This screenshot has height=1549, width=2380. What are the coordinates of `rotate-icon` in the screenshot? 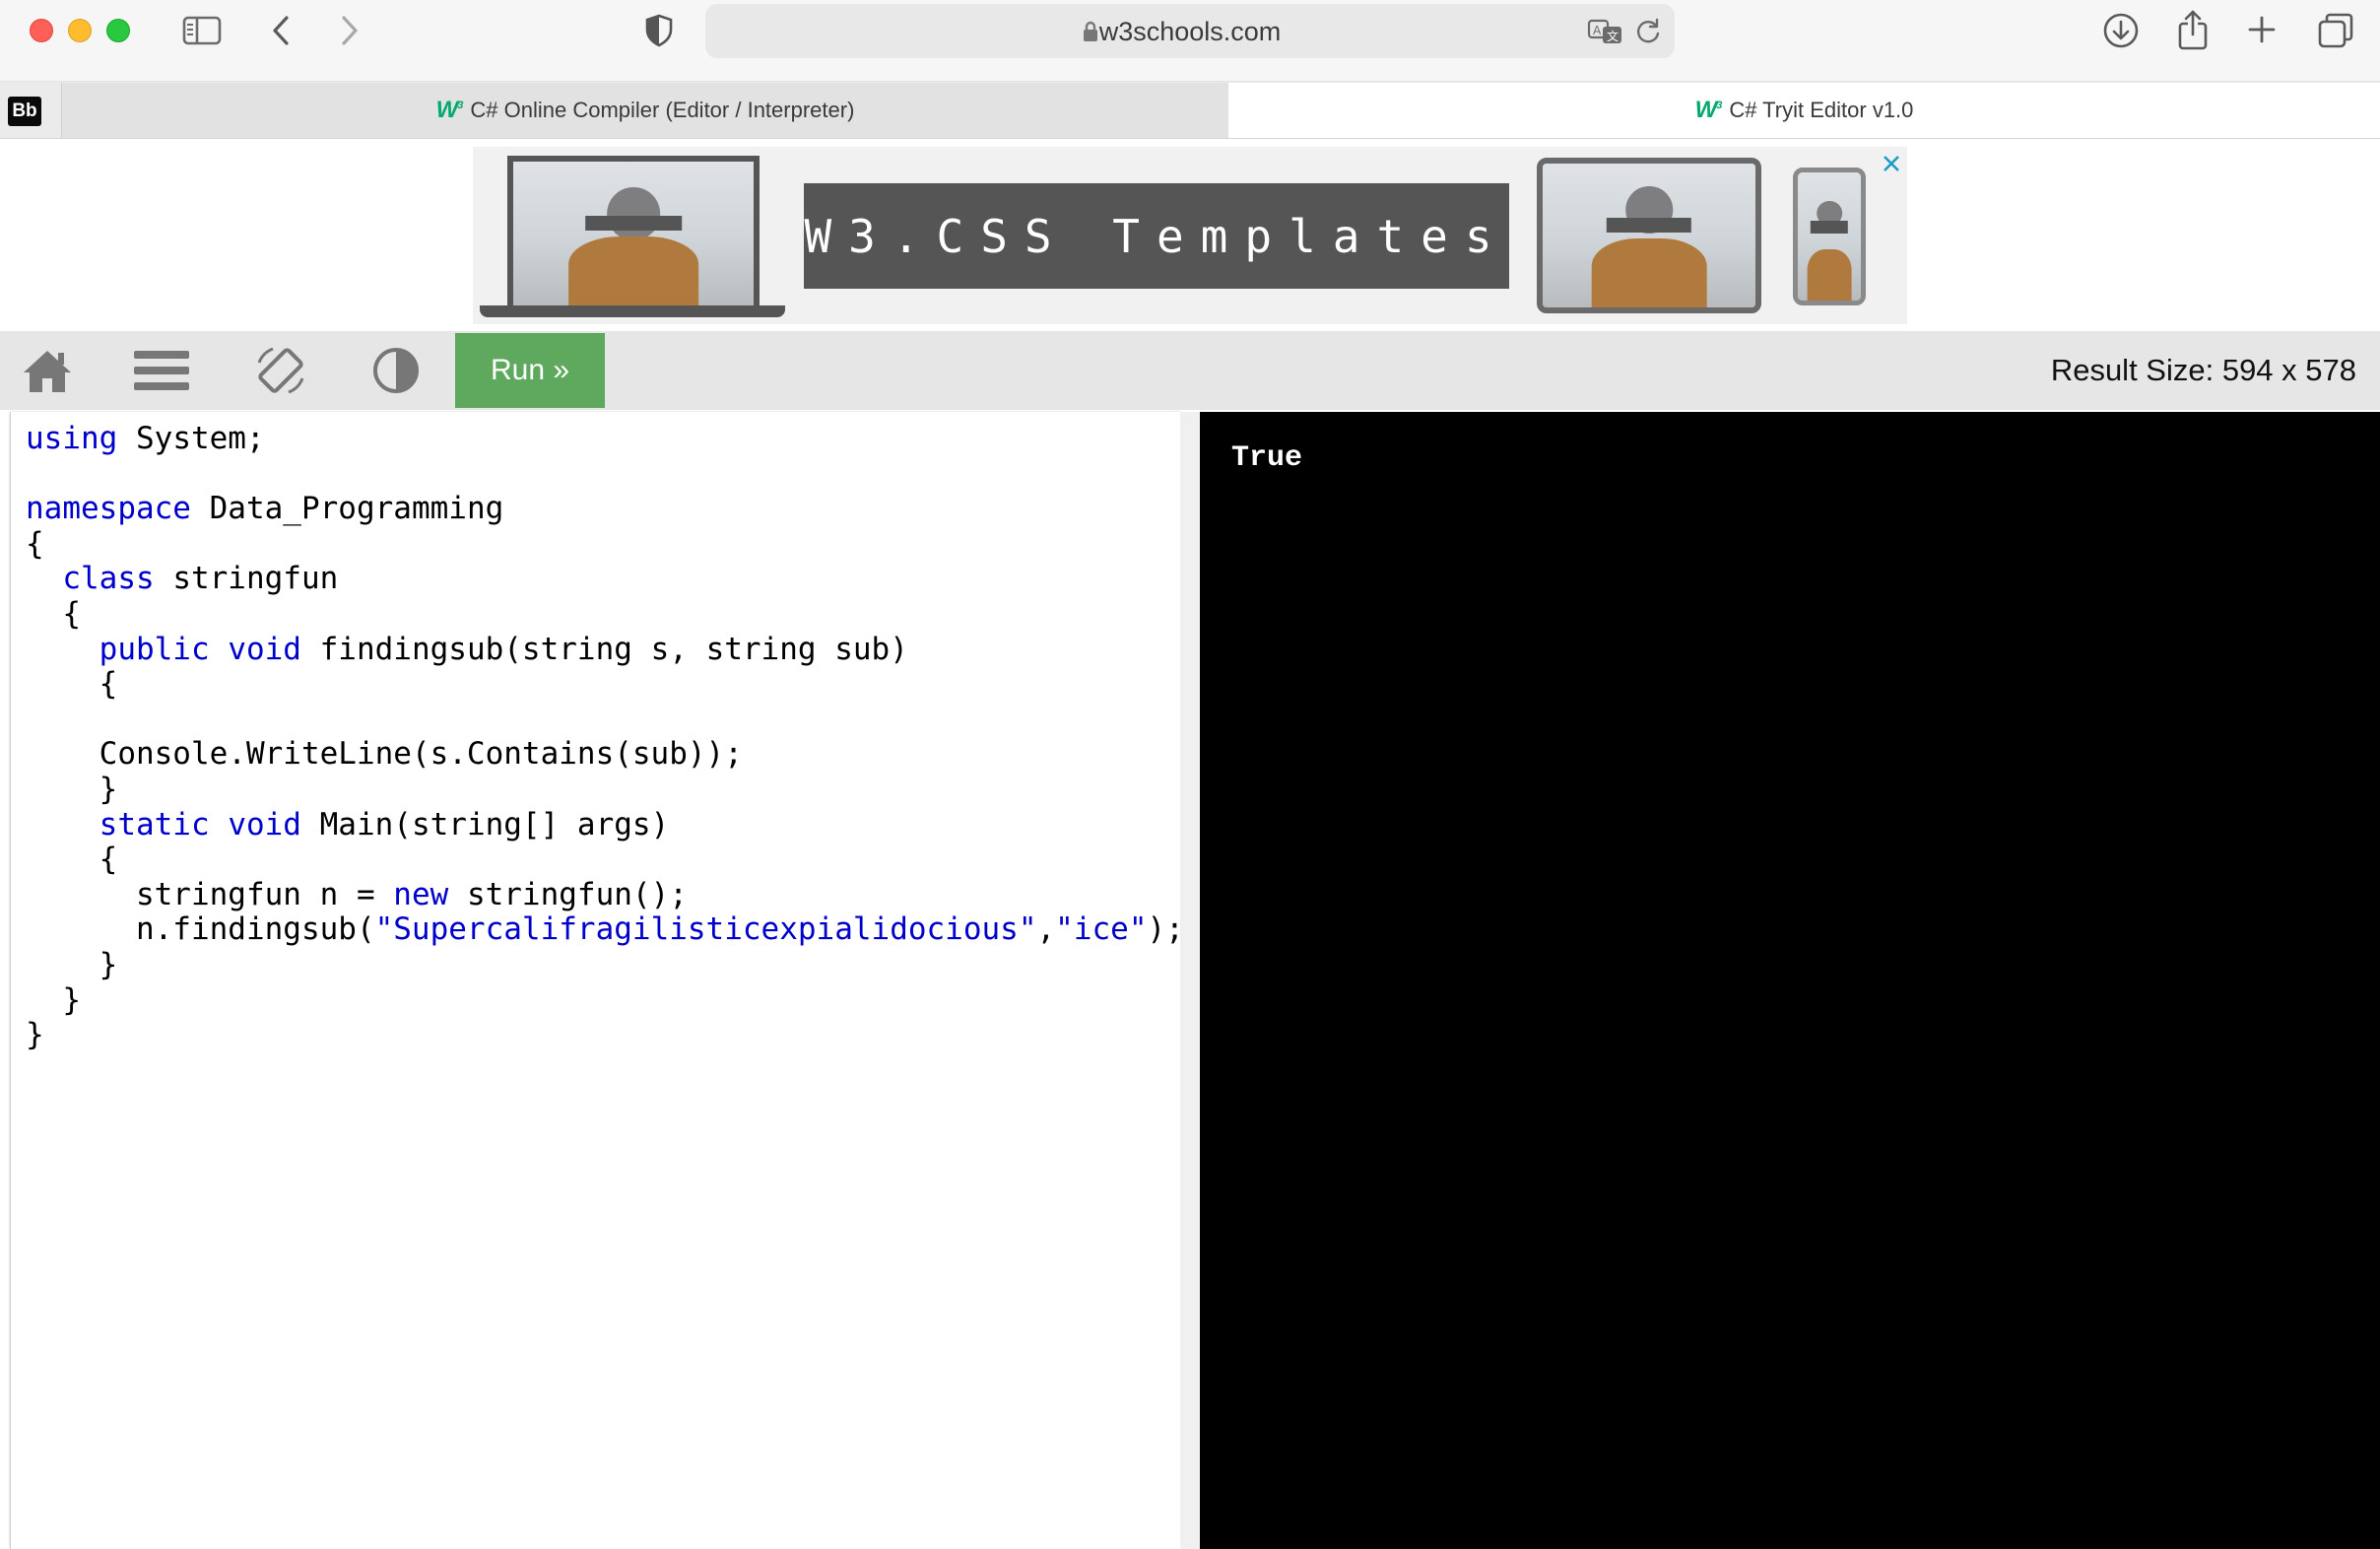 It's located at (280, 370).